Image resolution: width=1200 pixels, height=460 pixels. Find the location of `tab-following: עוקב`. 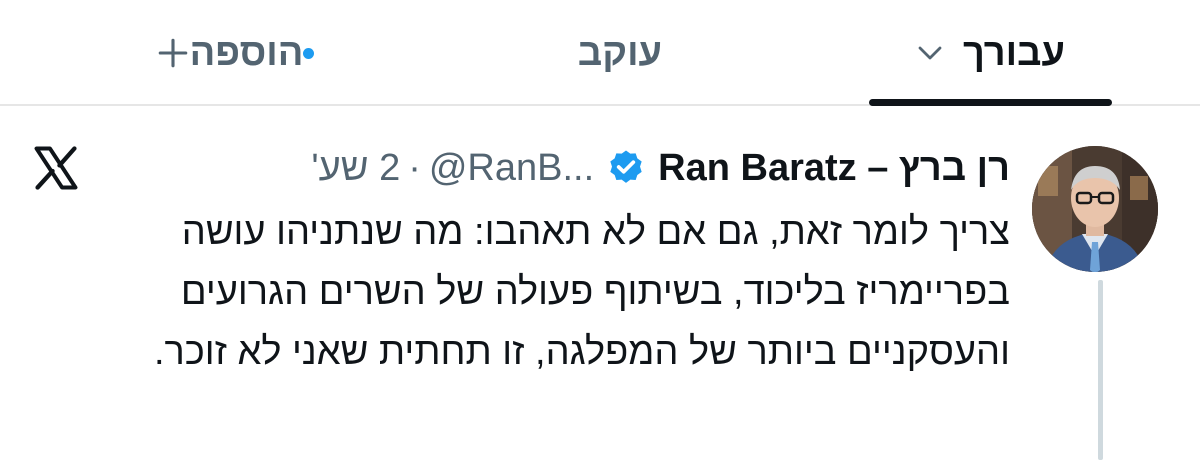

tab-following: עוקב is located at coordinates (620, 53).